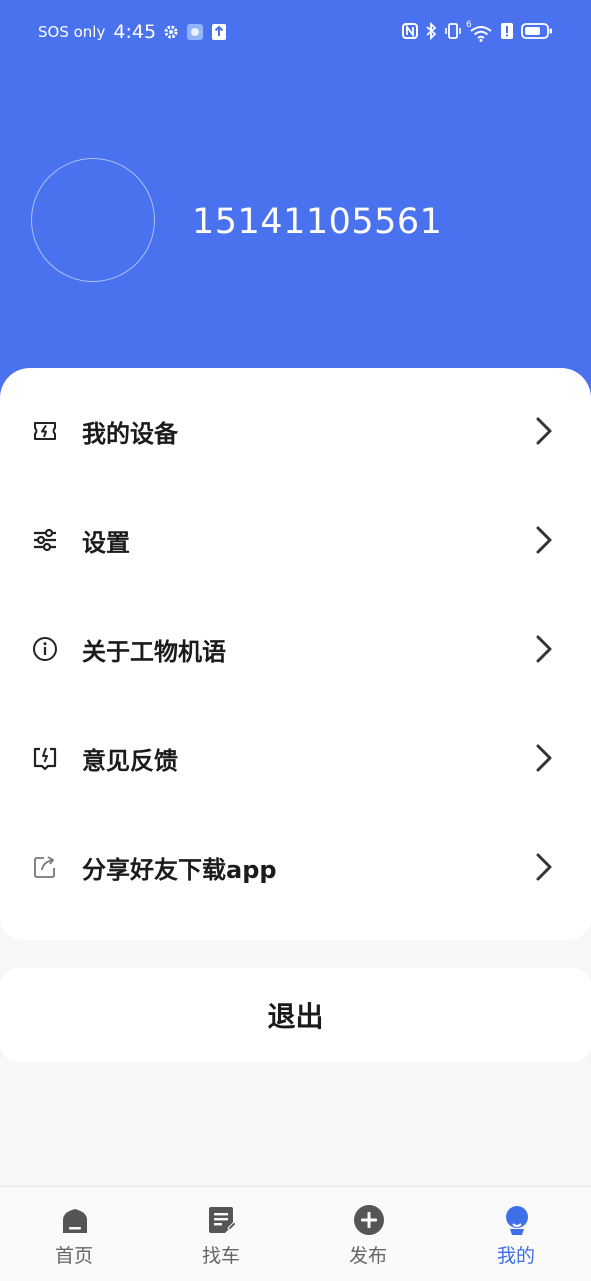 This screenshot has height=1281, width=591. Describe the element at coordinates (72, 32) in the screenshot. I see `carrier-text: SOS only` at that location.